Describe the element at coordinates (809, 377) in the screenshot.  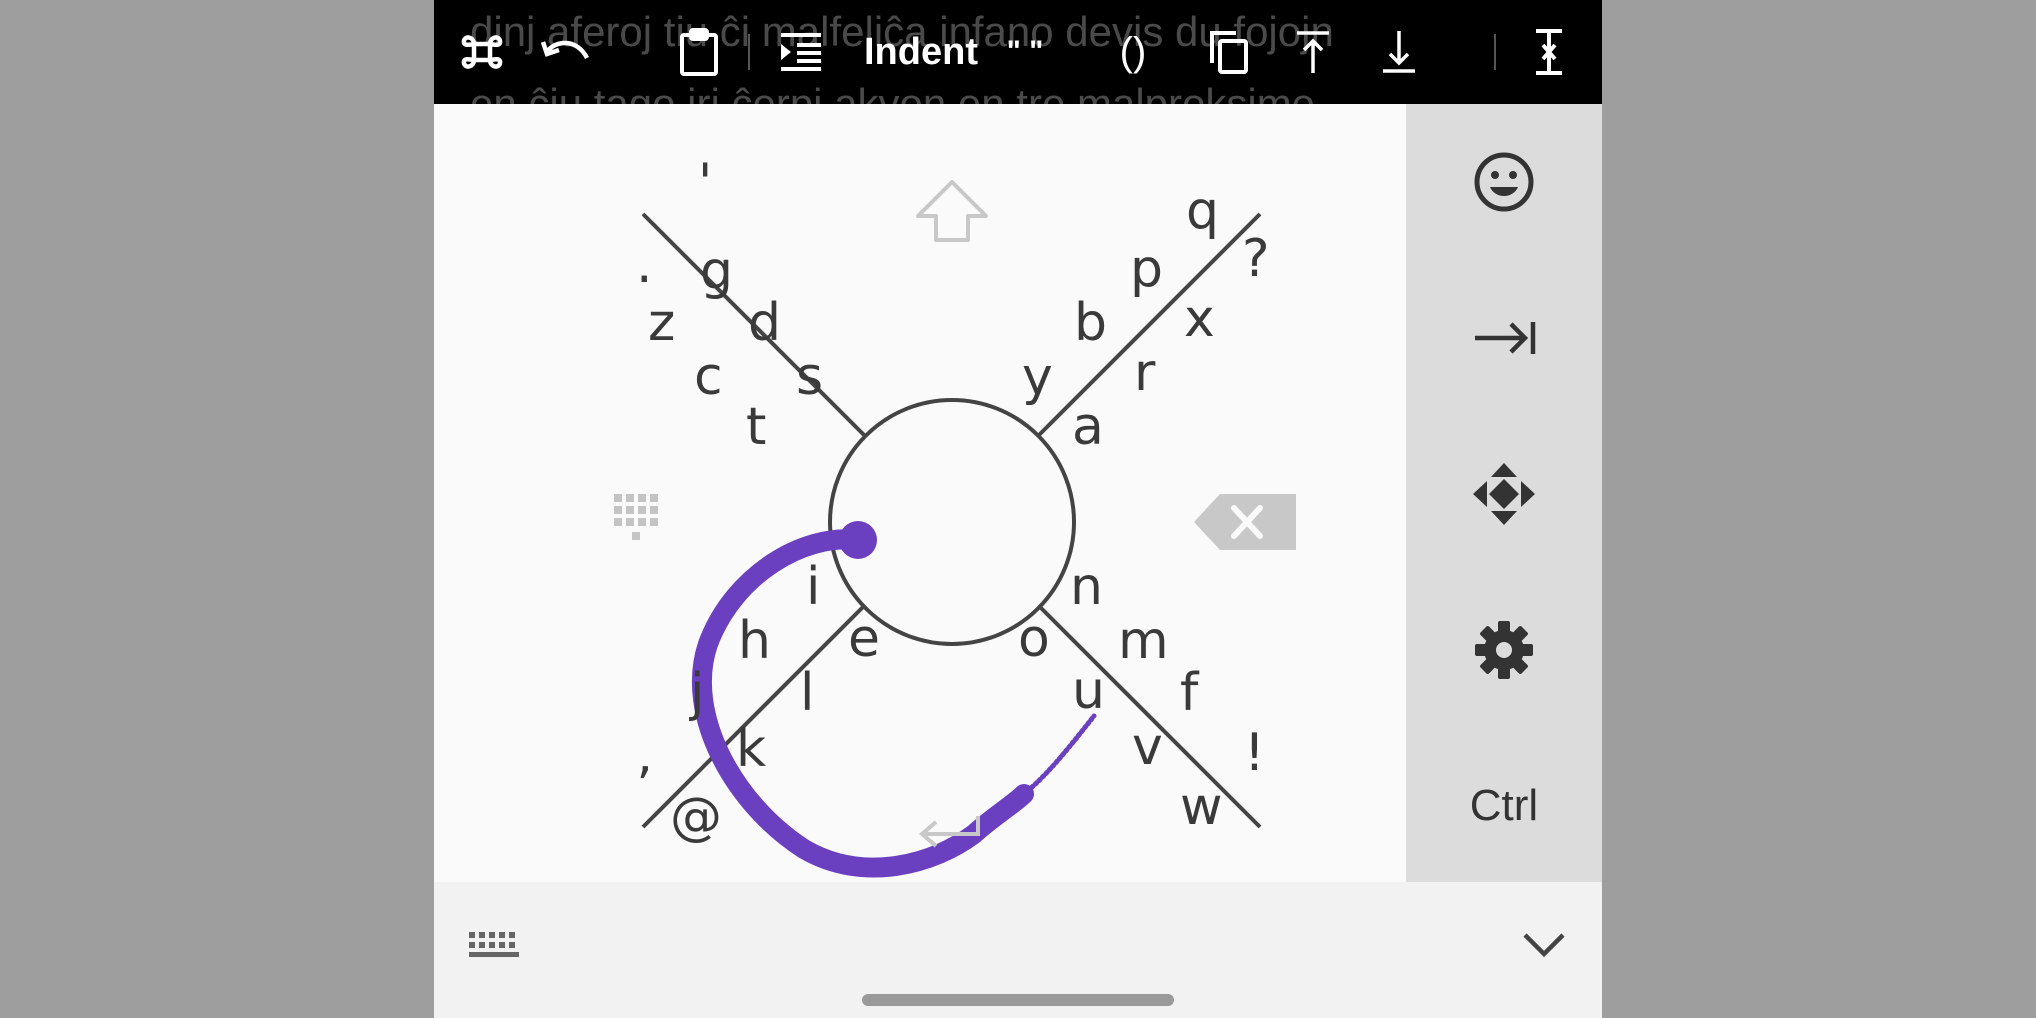
I see `key-s: s` at that location.